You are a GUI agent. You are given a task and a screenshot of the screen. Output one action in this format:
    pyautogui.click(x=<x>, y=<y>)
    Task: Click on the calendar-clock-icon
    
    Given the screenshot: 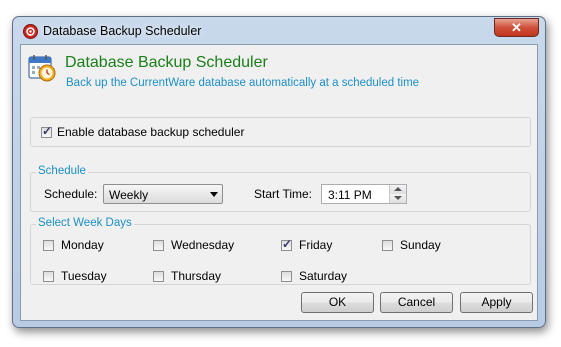 What is the action you would take?
    pyautogui.click(x=42, y=68)
    